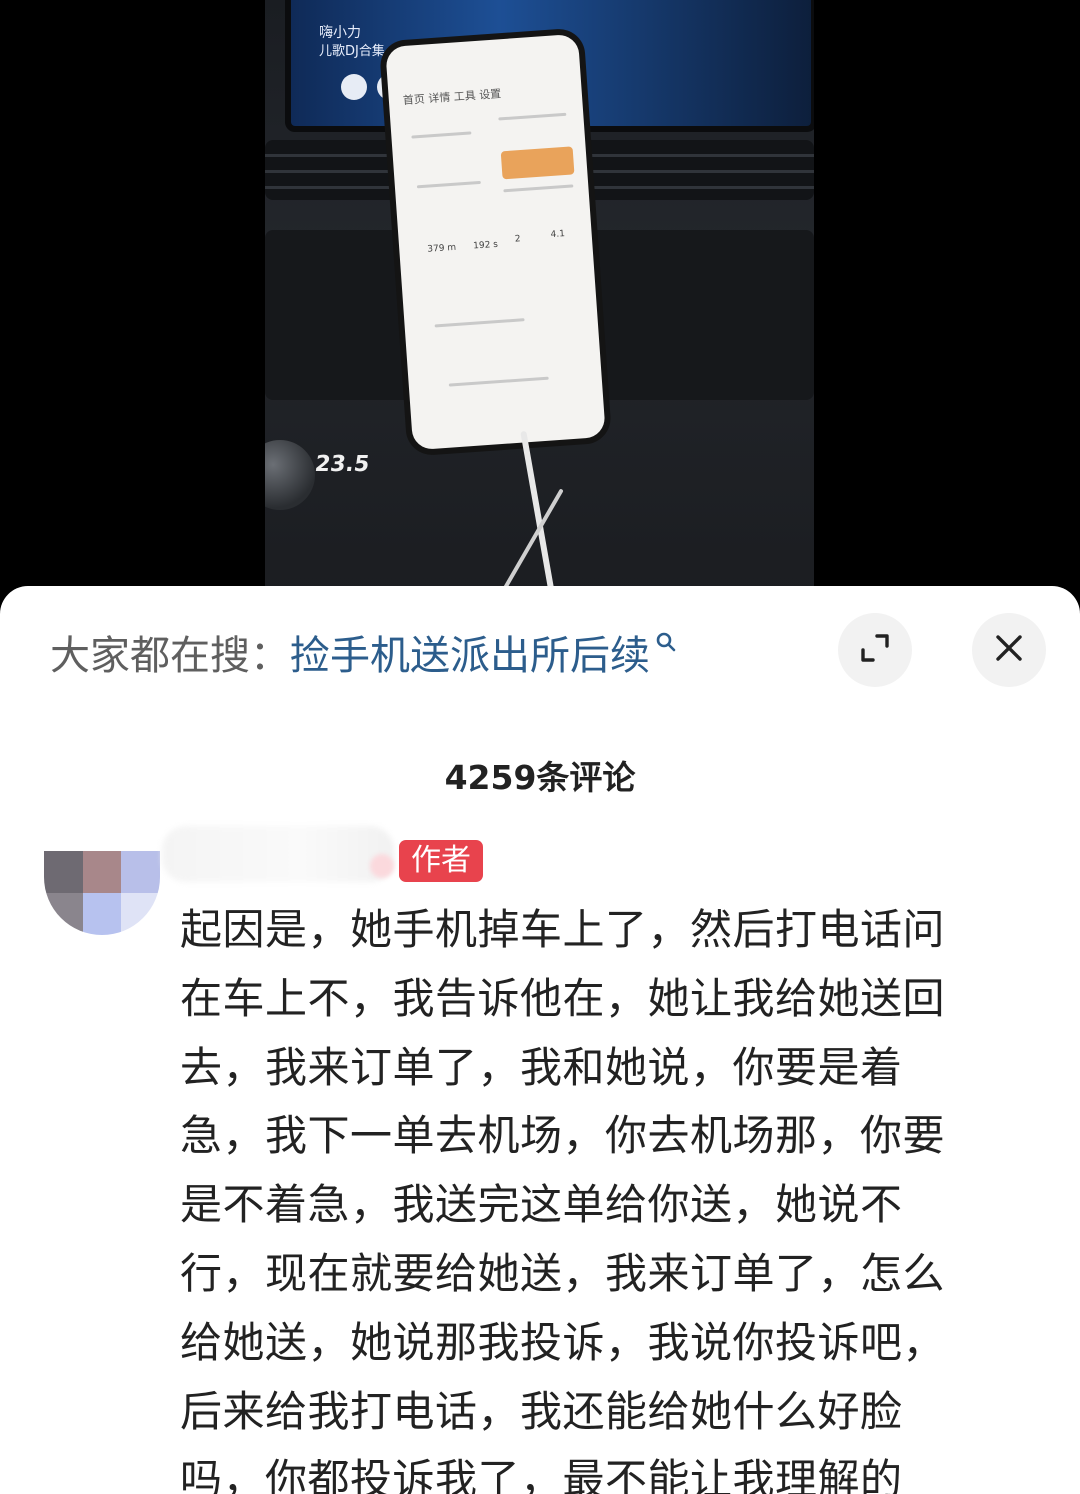  I want to click on phone-stat: 379 m, so click(442, 248).